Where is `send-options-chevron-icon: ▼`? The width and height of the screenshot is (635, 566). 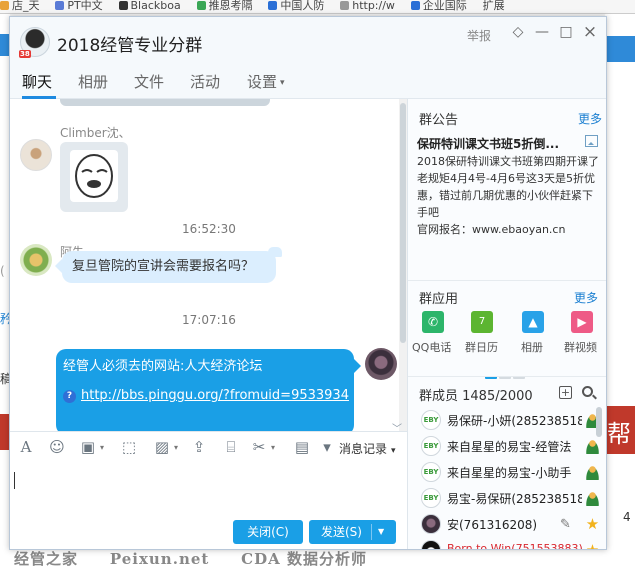
send-options-chevron-icon: ▼ is located at coordinates (381, 532).